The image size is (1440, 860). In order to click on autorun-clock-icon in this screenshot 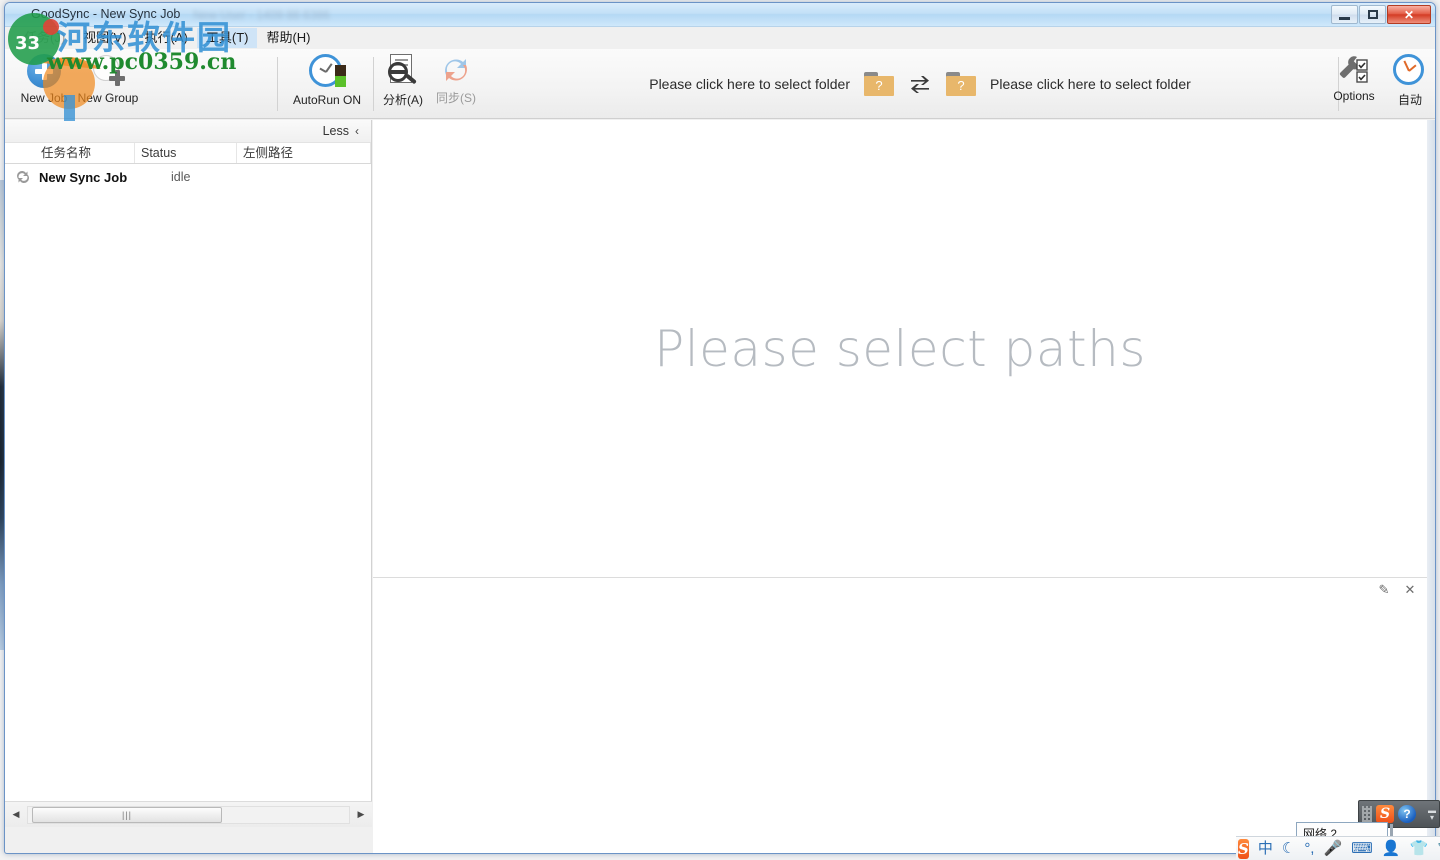, I will do `click(327, 72)`.